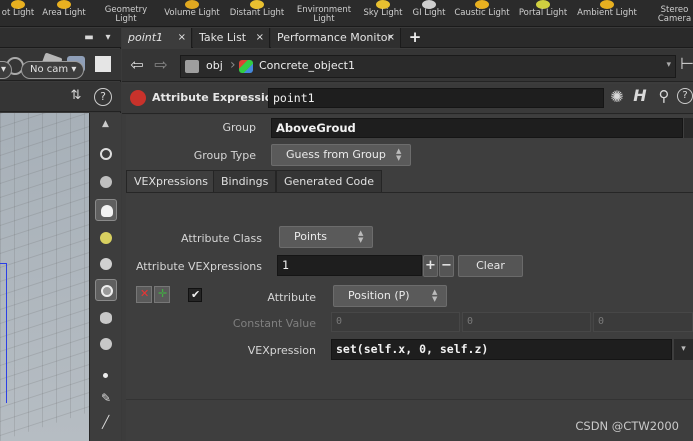  What do you see at coordinates (683, 349) in the screenshot?
I see `vexpression-menu-button: ▾` at bounding box center [683, 349].